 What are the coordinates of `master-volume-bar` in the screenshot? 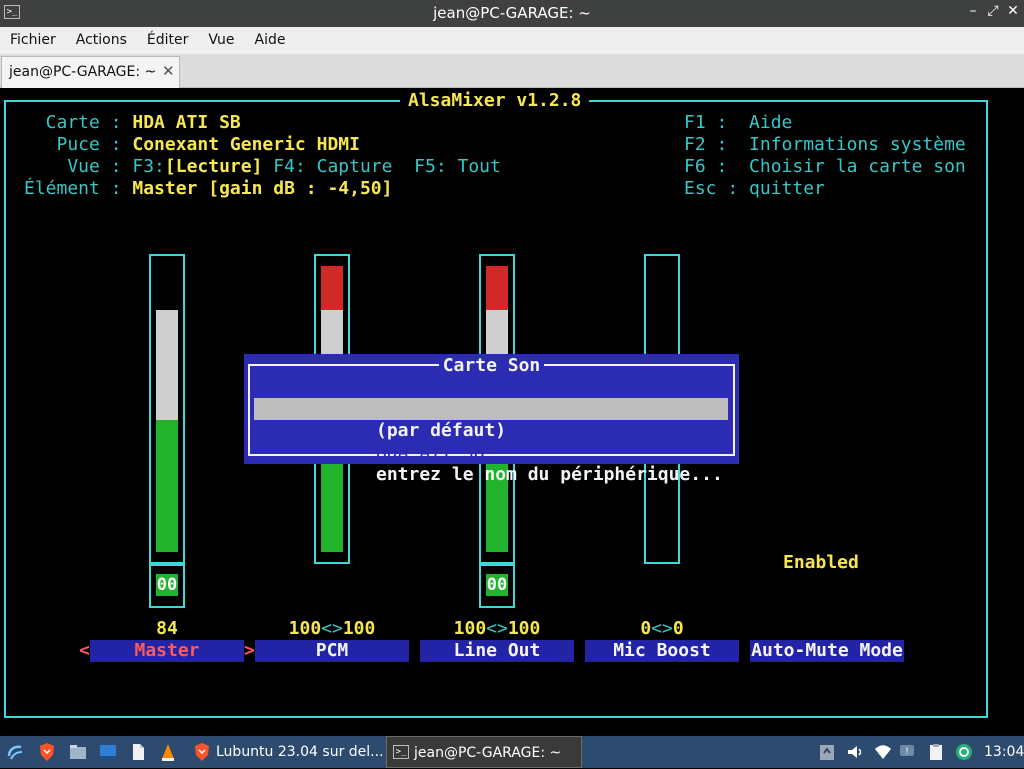 It's located at (167, 409).